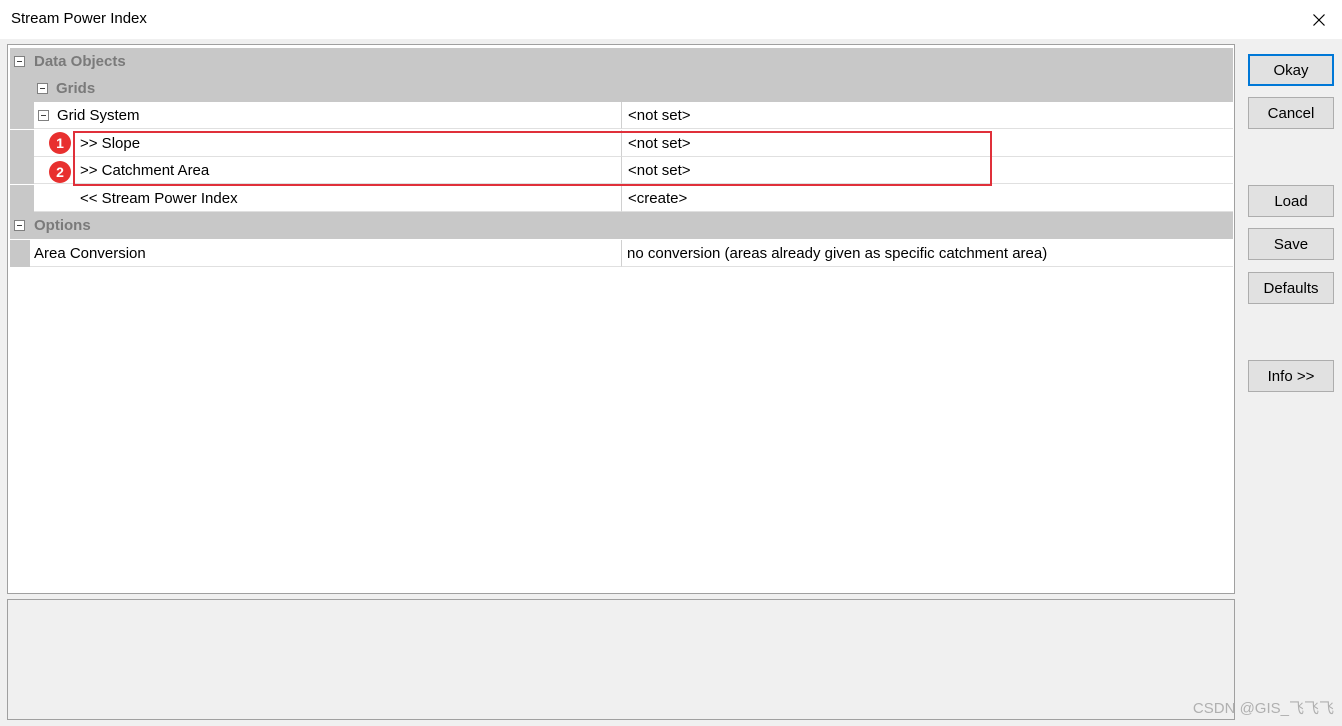 The width and height of the screenshot is (1342, 726). Describe the element at coordinates (60, 172) in the screenshot. I see `marker-badge-2: 2` at that location.